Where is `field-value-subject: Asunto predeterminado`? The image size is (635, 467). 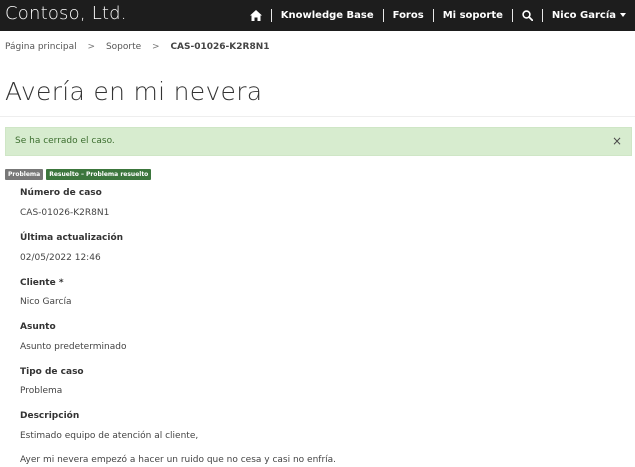
field-value-subject: Asunto predeterminado is located at coordinates (73, 347).